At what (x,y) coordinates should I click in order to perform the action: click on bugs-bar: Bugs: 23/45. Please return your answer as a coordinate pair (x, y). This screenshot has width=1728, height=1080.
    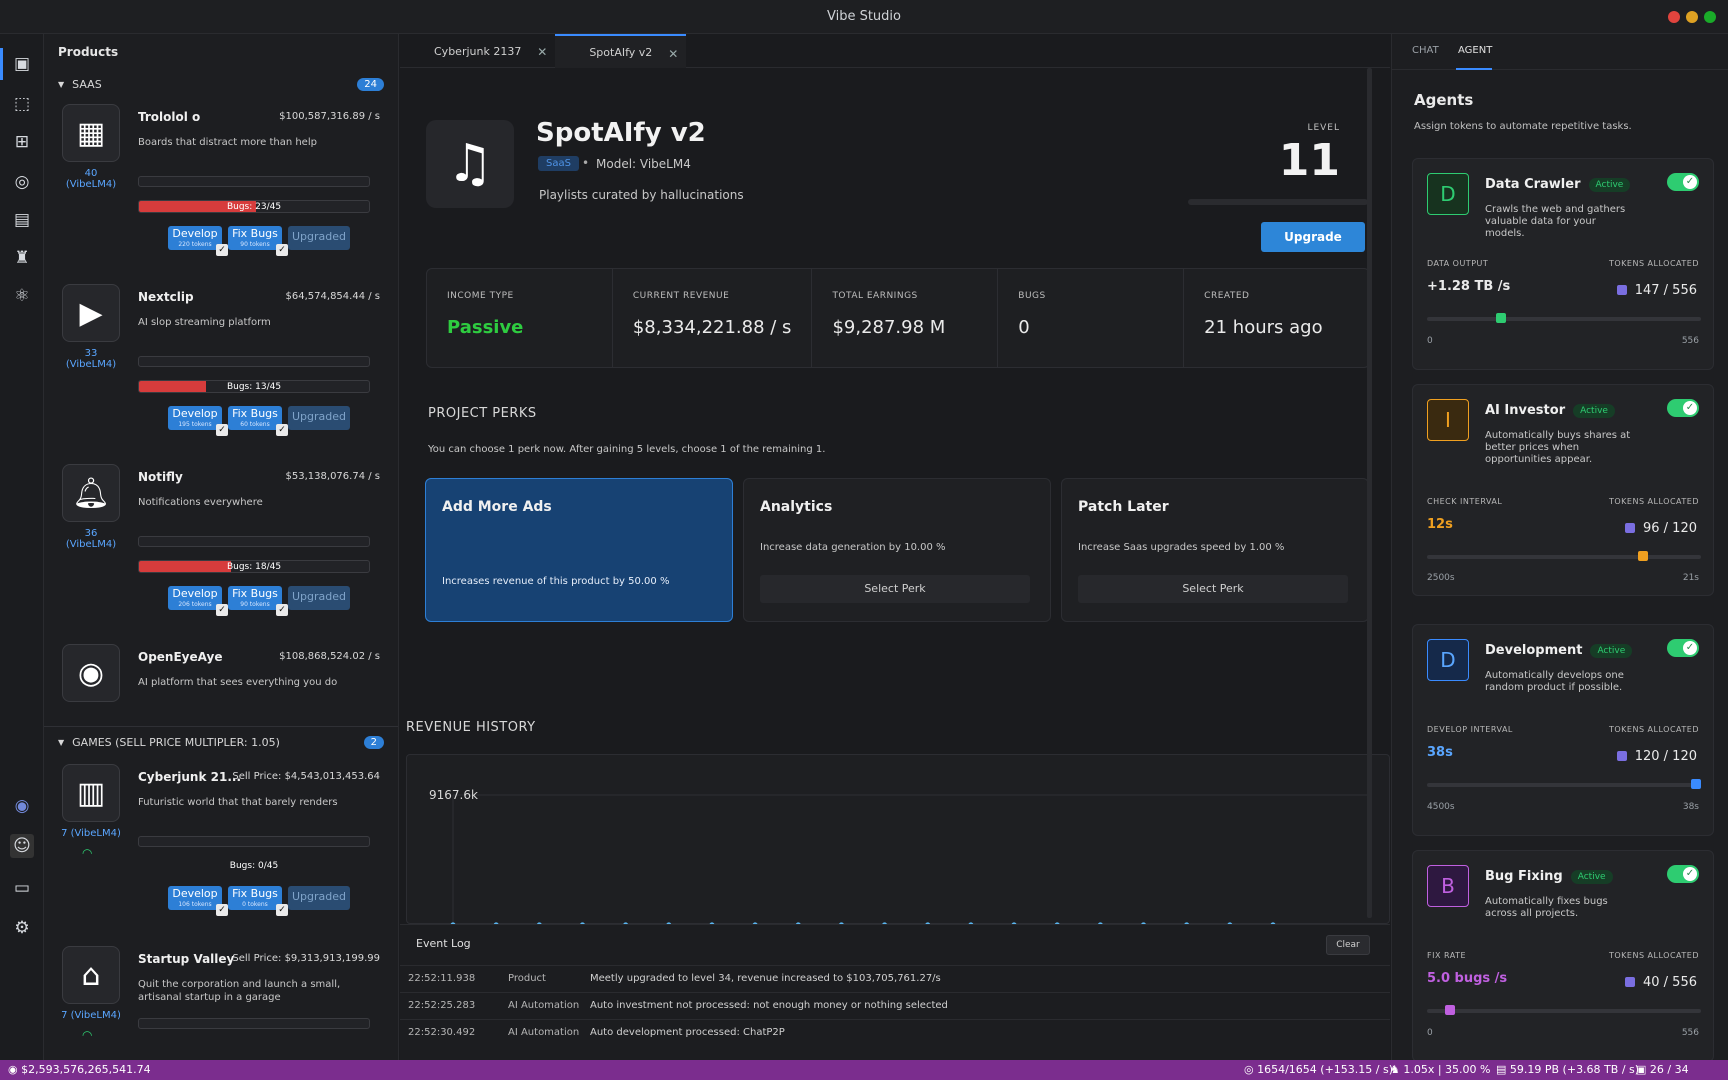
    Looking at the image, I should click on (254, 206).